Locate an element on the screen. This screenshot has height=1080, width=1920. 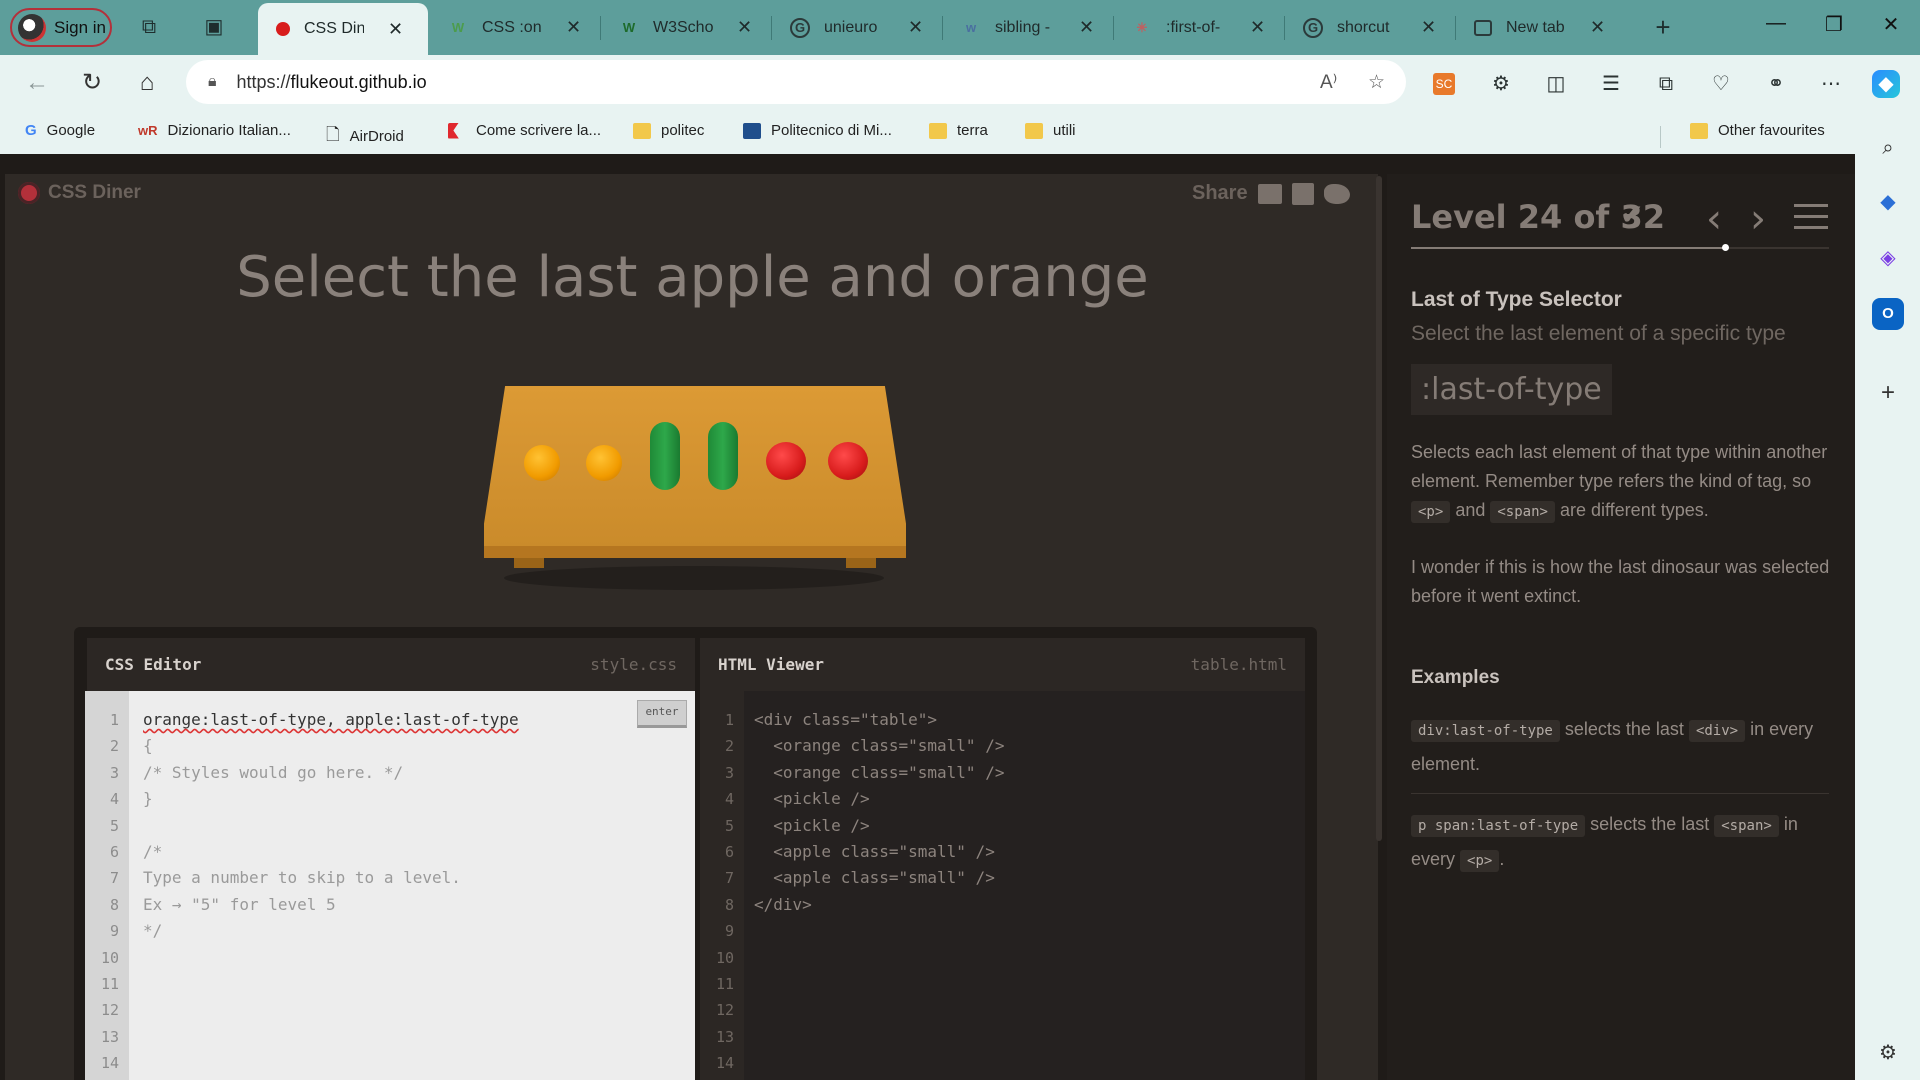
css-diner-logo: CSS Diner is located at coordinates (79, 193).